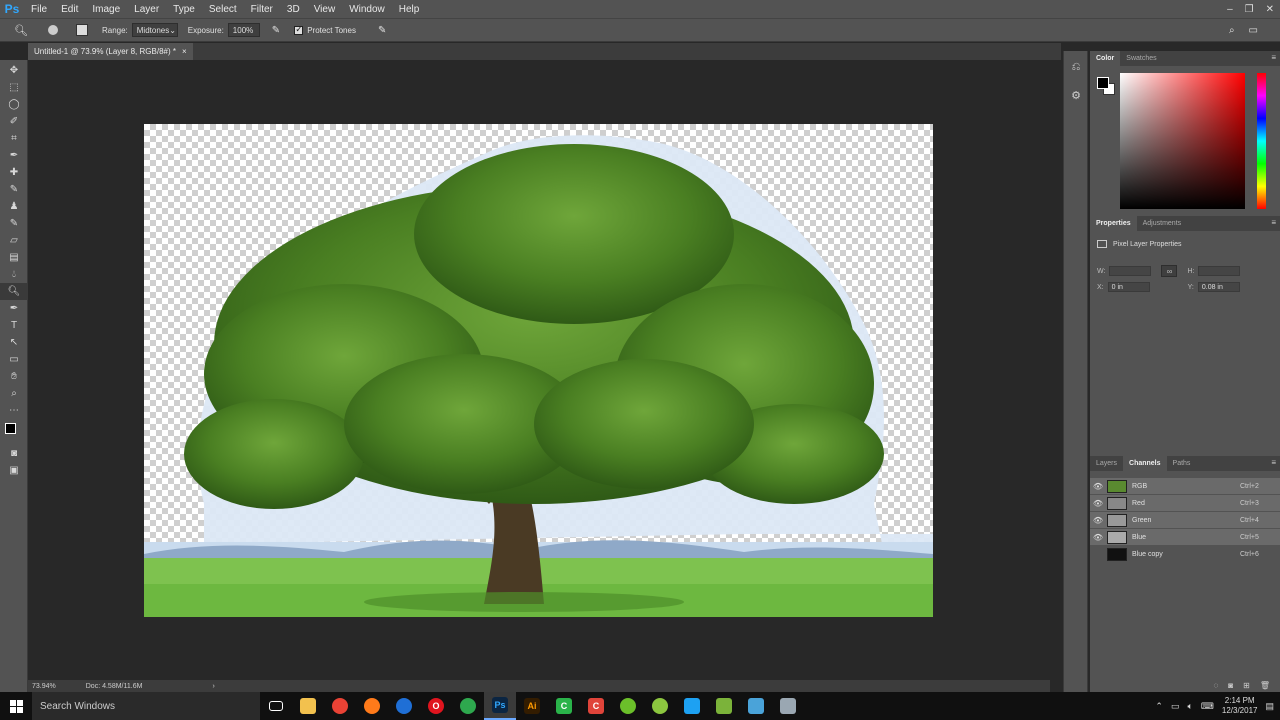  What do you see at coordinates (1270, 9) in the screenshot?
I see `close-icon: ✕` at bounding box center [1270, 9].